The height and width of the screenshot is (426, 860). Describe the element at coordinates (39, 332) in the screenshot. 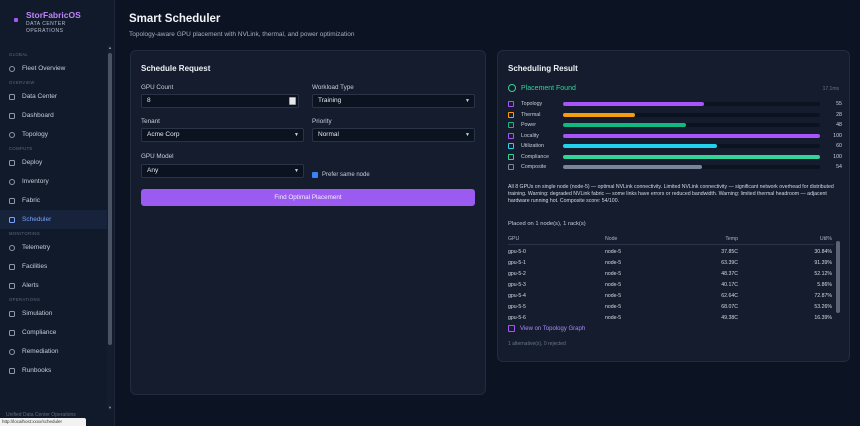

I see `sidebar-item-label: Compliance` at that location.